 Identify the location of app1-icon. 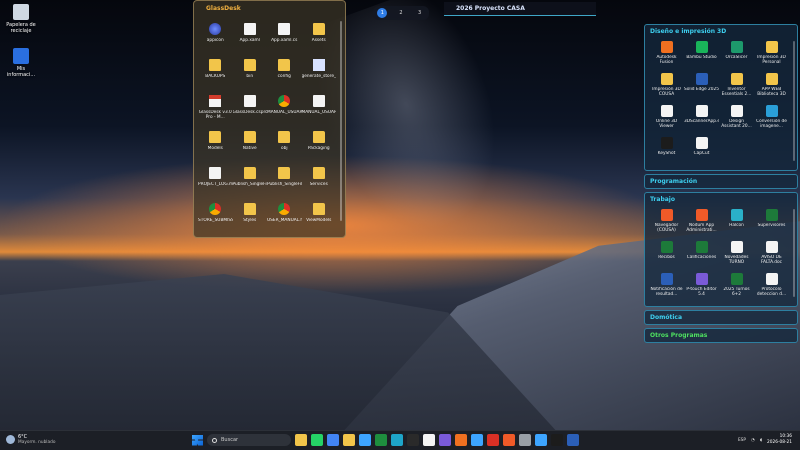
(493, 440).